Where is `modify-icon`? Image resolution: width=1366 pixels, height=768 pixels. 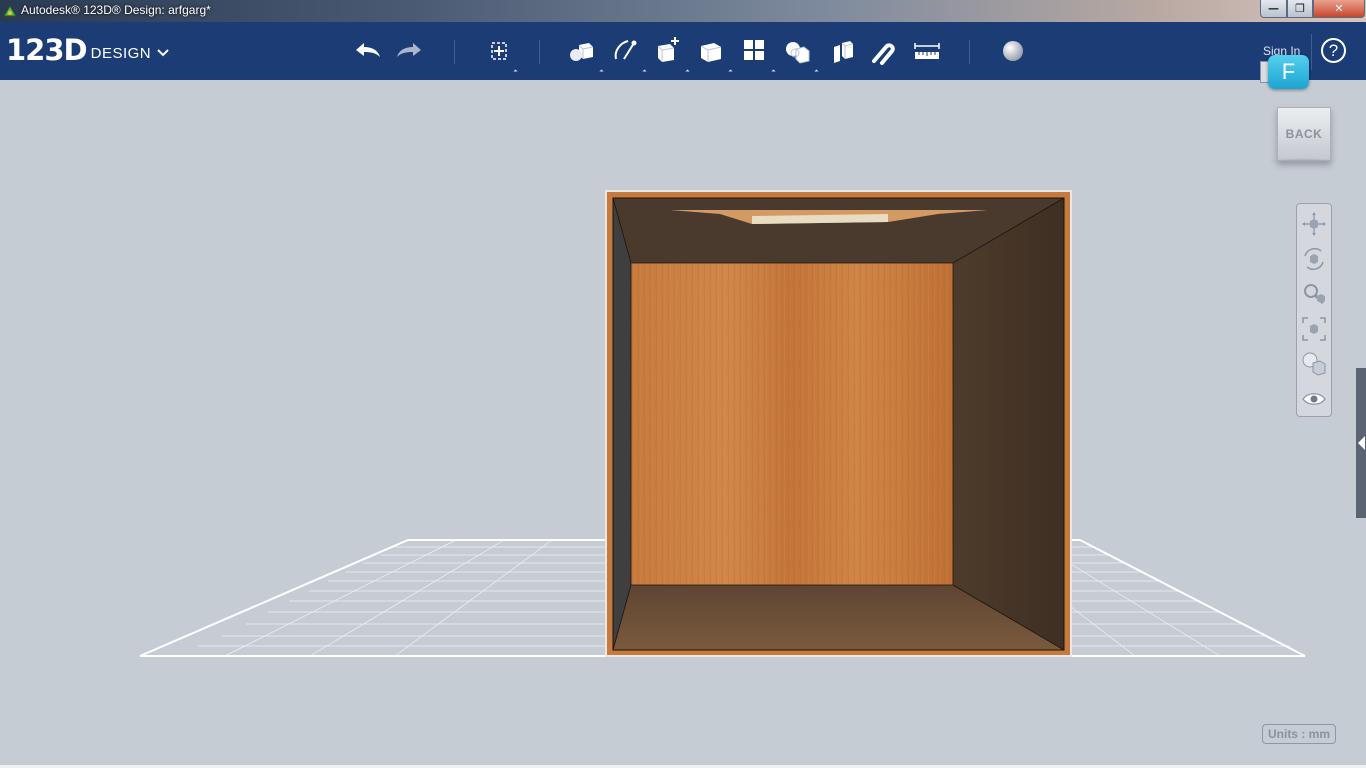 modify-icon is located at coordinates (711, 52).